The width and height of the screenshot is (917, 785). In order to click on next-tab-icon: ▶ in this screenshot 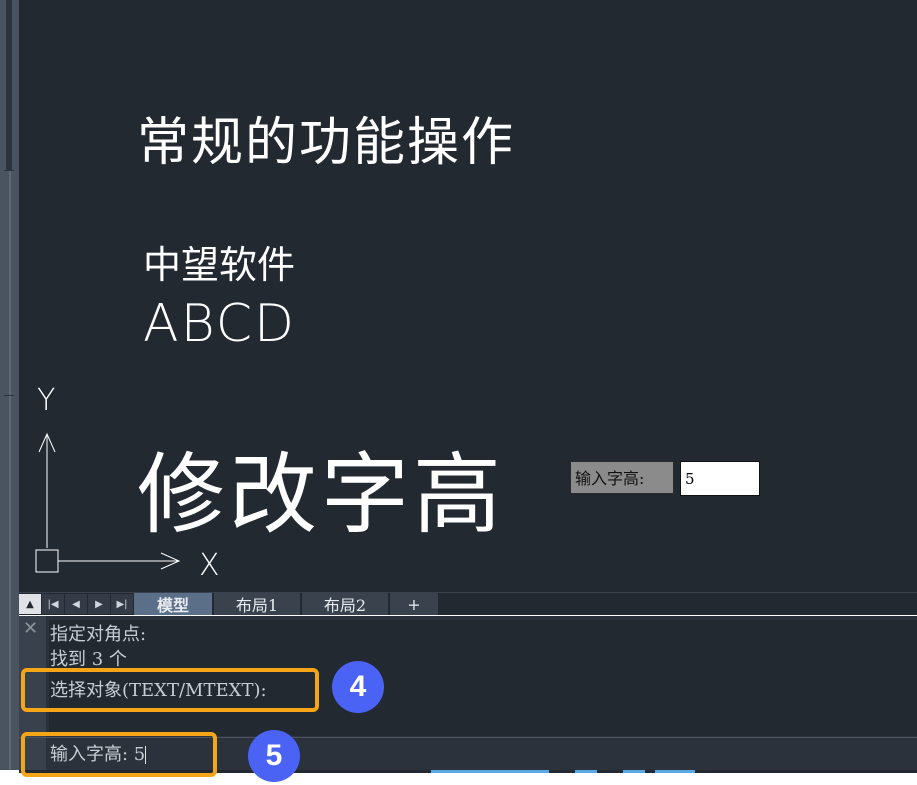, I will do `click(99, 604)`.